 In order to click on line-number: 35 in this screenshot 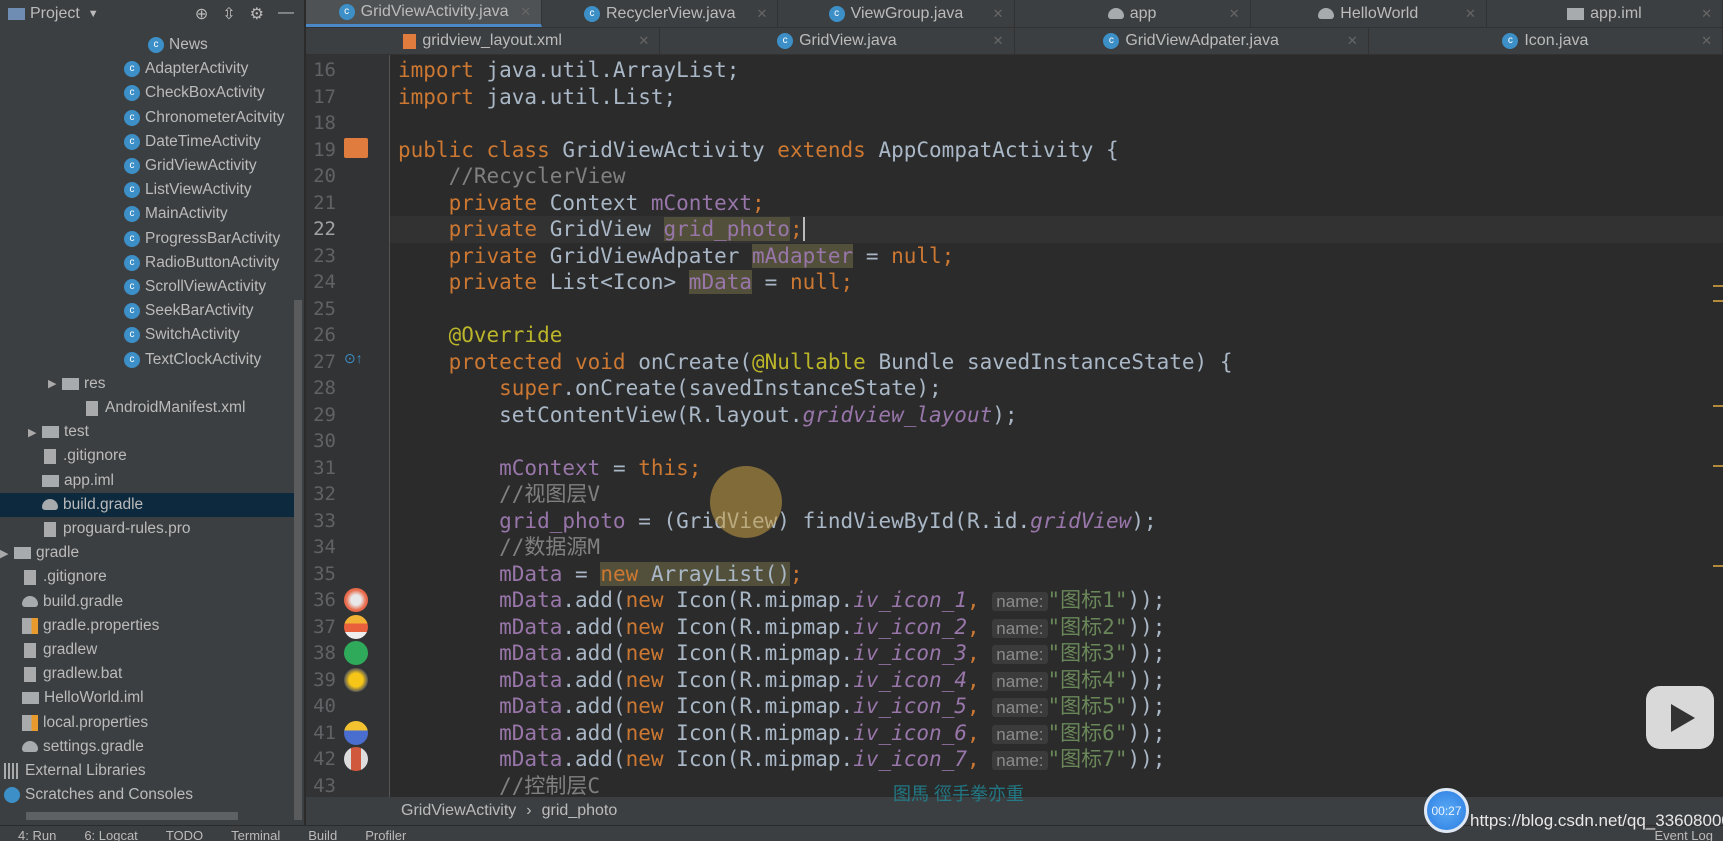, I will do `click(321, 574)`.